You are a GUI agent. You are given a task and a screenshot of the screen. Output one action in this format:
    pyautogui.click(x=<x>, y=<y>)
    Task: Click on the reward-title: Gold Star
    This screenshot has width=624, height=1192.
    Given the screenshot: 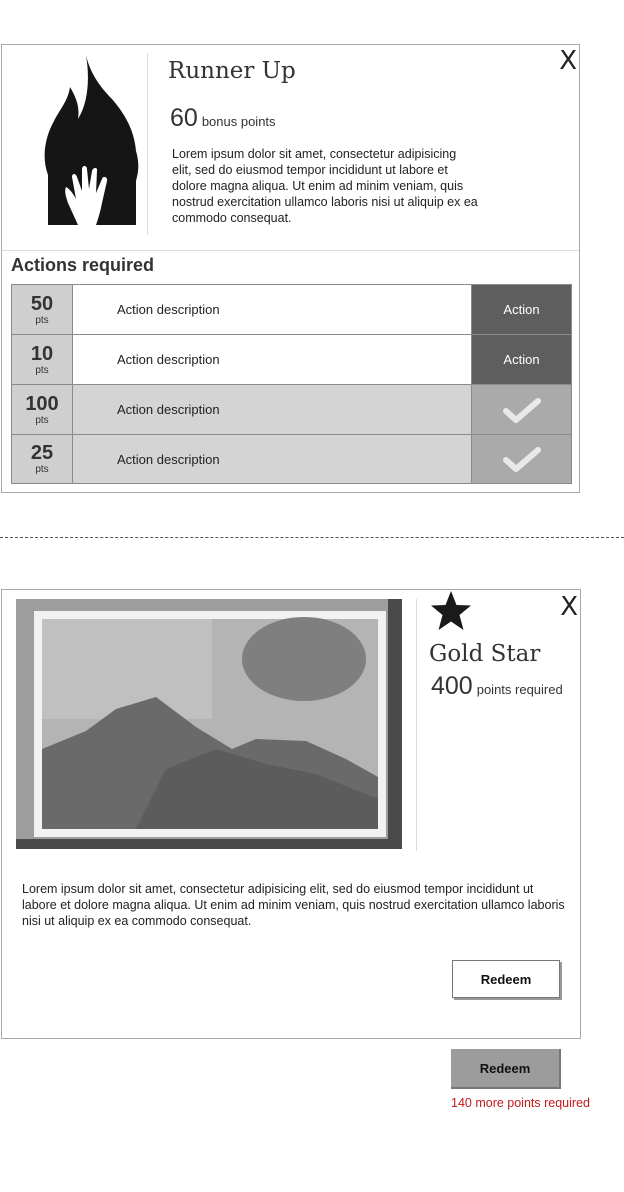 What is the action you would take?
    pyautogui.click(x=485, y=654)
    